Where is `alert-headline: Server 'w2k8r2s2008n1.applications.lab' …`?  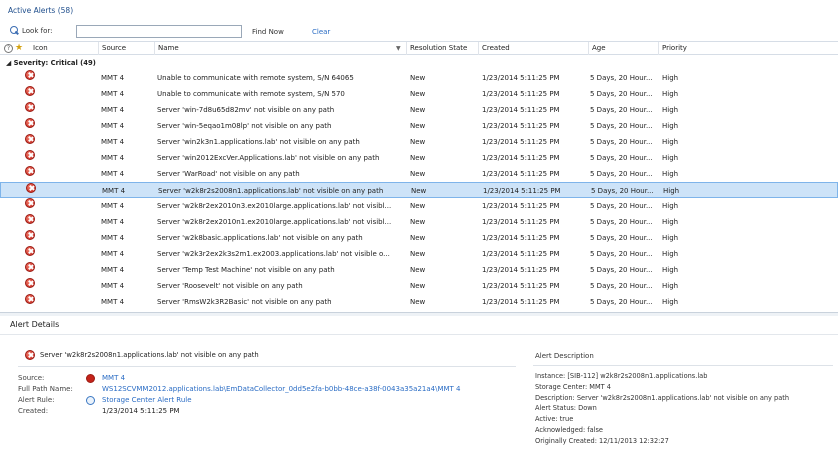
alert-headline: Server 'w2k8r2s2008n1.applications.lab' … is located at coordinates (142, 355).